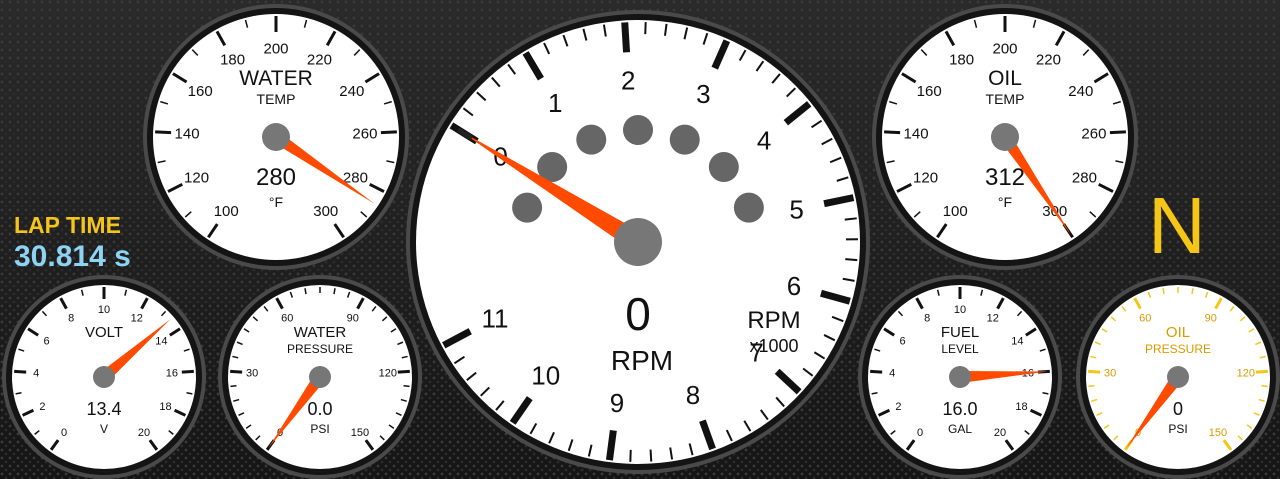 This screenshot has height=479, width=1280. What do you see at coordinates (276, 78) in the screenshot?
I see `water-temp-title: WATER` at bounding box center [276, 78].